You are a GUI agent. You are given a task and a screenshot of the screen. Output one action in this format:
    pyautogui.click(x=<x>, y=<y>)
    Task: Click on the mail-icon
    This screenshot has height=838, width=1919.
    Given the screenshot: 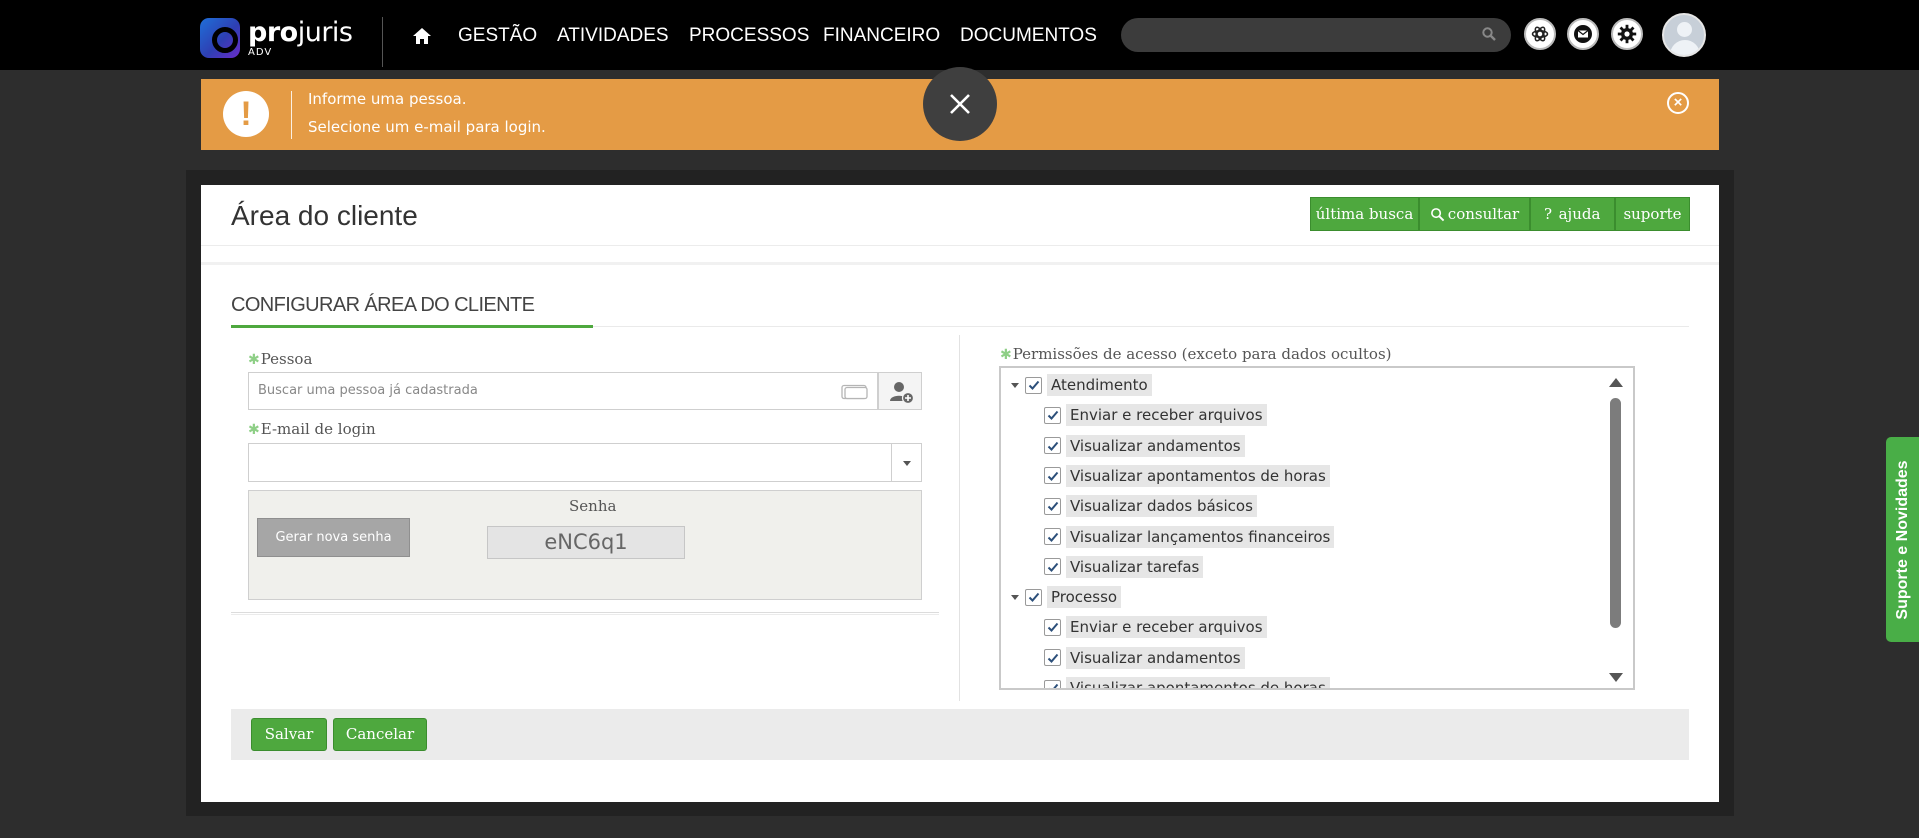 What is the action you would take?
    pyautogui.click(x=1583, y=34)
    